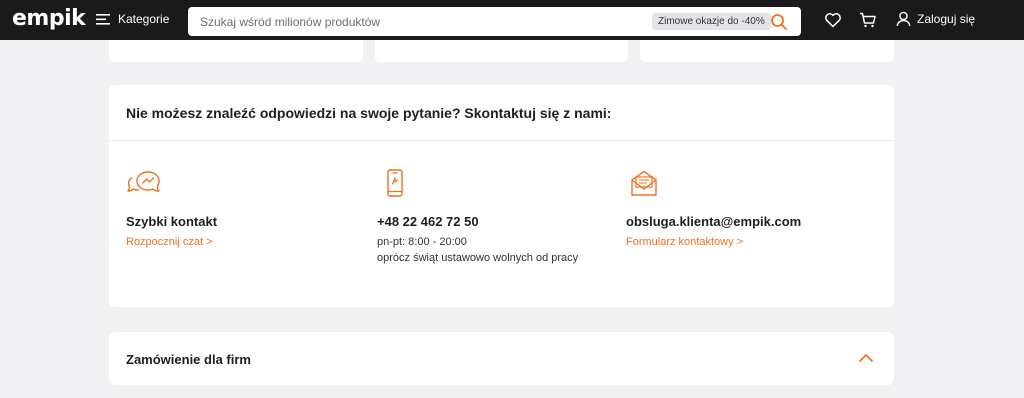 The height and width of the screenshot is (398, 1024). I want to click on start-chat-link: Rozpocznij czat >, so click(169, 242).